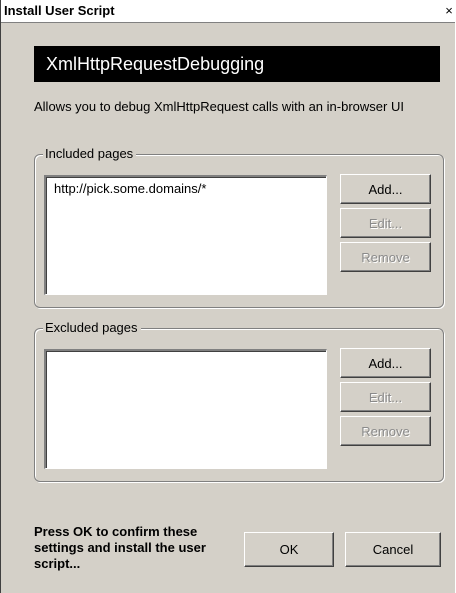 The height and width of the screenshot is (593, 456). What do you see at coordinates (385, 431) in the screenshot?
I see `excluded-remove-button: Remove` at bounding box center [385, 431].